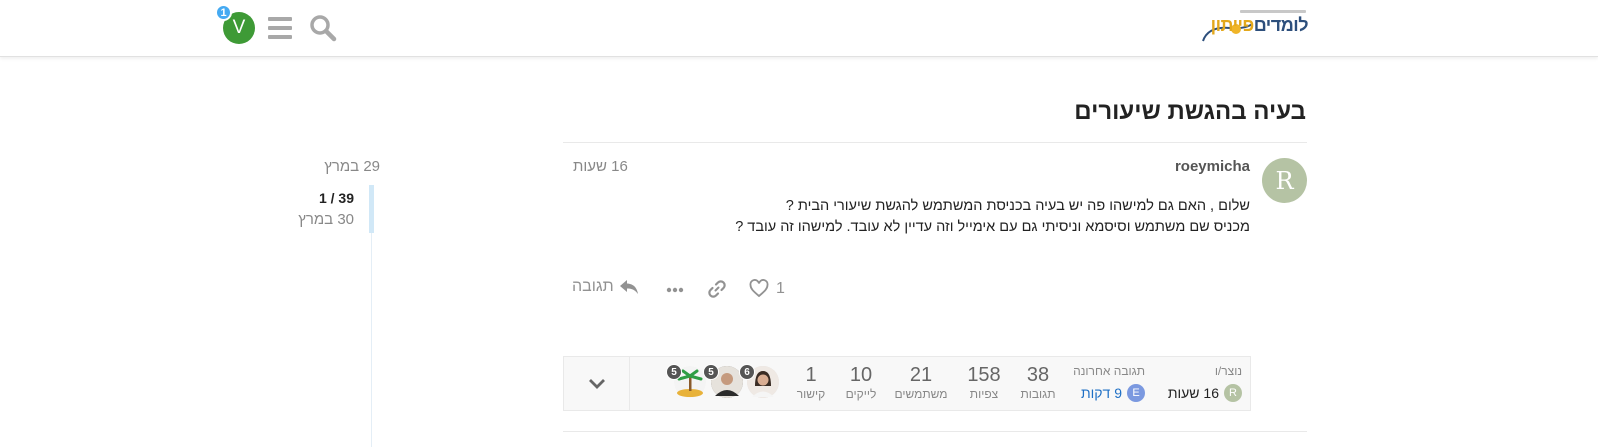  I want to click on created-label: נוצר/ו, so click(1228, 371).